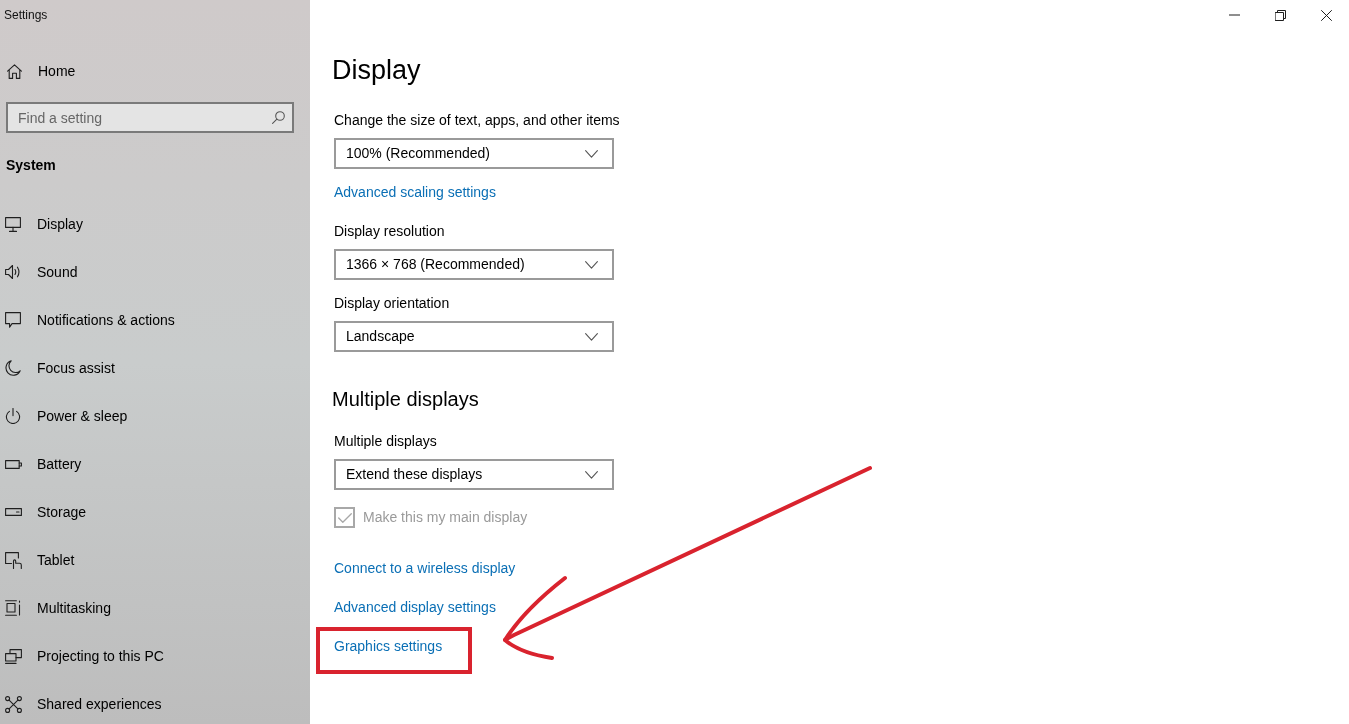  Describe the element at coordinates (155, 704) in the screenshot. I see `sidebar-item: Shared experiences` at that location.